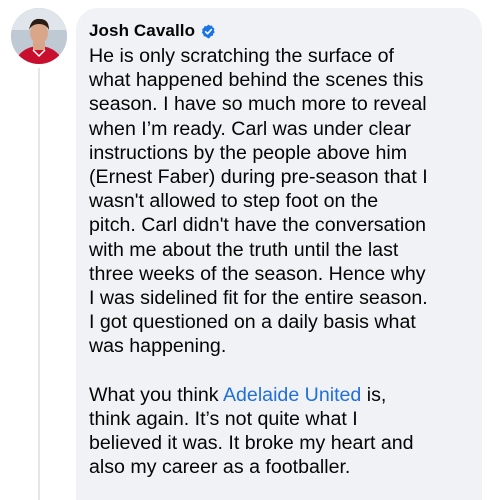  Describe the element at coordinates (223, 419) in the screenshot. I see `comment-line: think again. It’s not quite what I` at that location.